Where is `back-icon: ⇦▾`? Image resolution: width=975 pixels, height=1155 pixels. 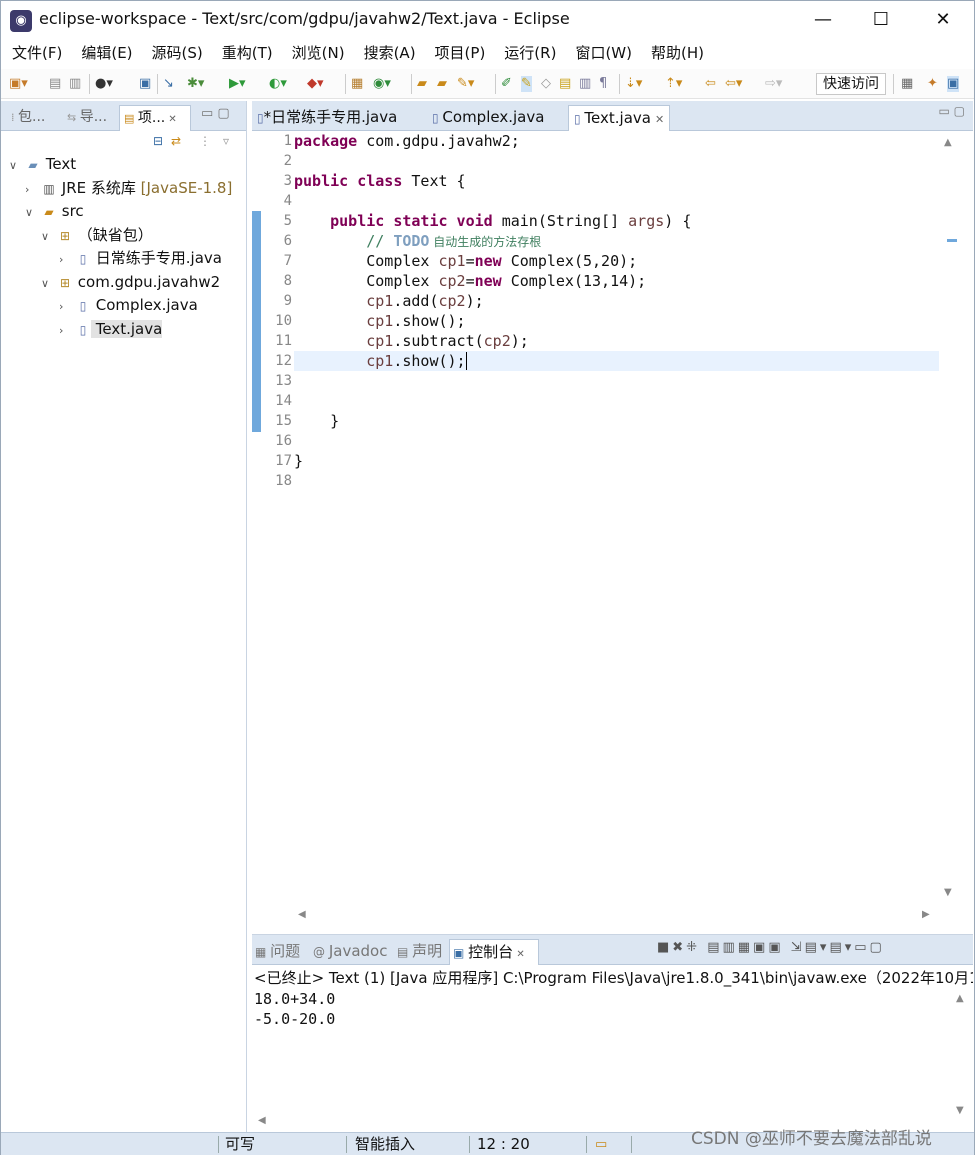 back-icon: ⇦▾ is located at coordinates (733, 84).